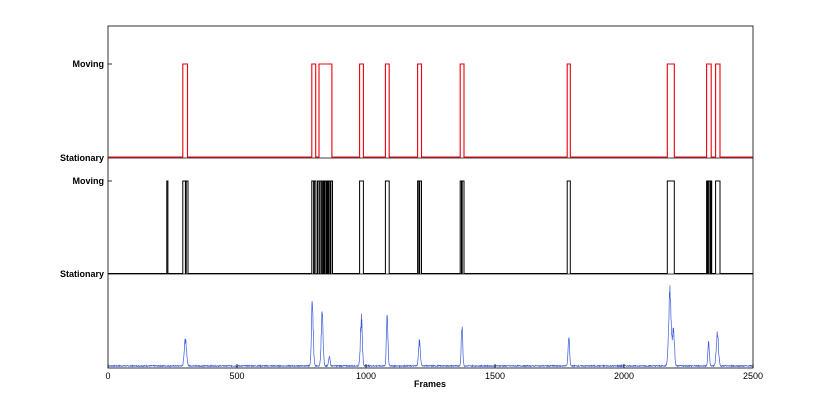  I want to click on top-panel-moving-label: Moving, so click(89, 64).